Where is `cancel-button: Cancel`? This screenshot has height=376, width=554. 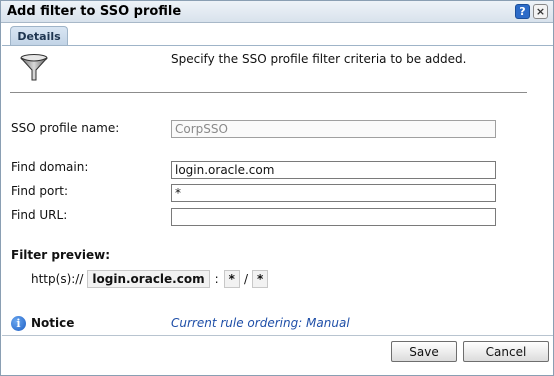 cancel-button: Cancel is located at coordinates (506, 351).